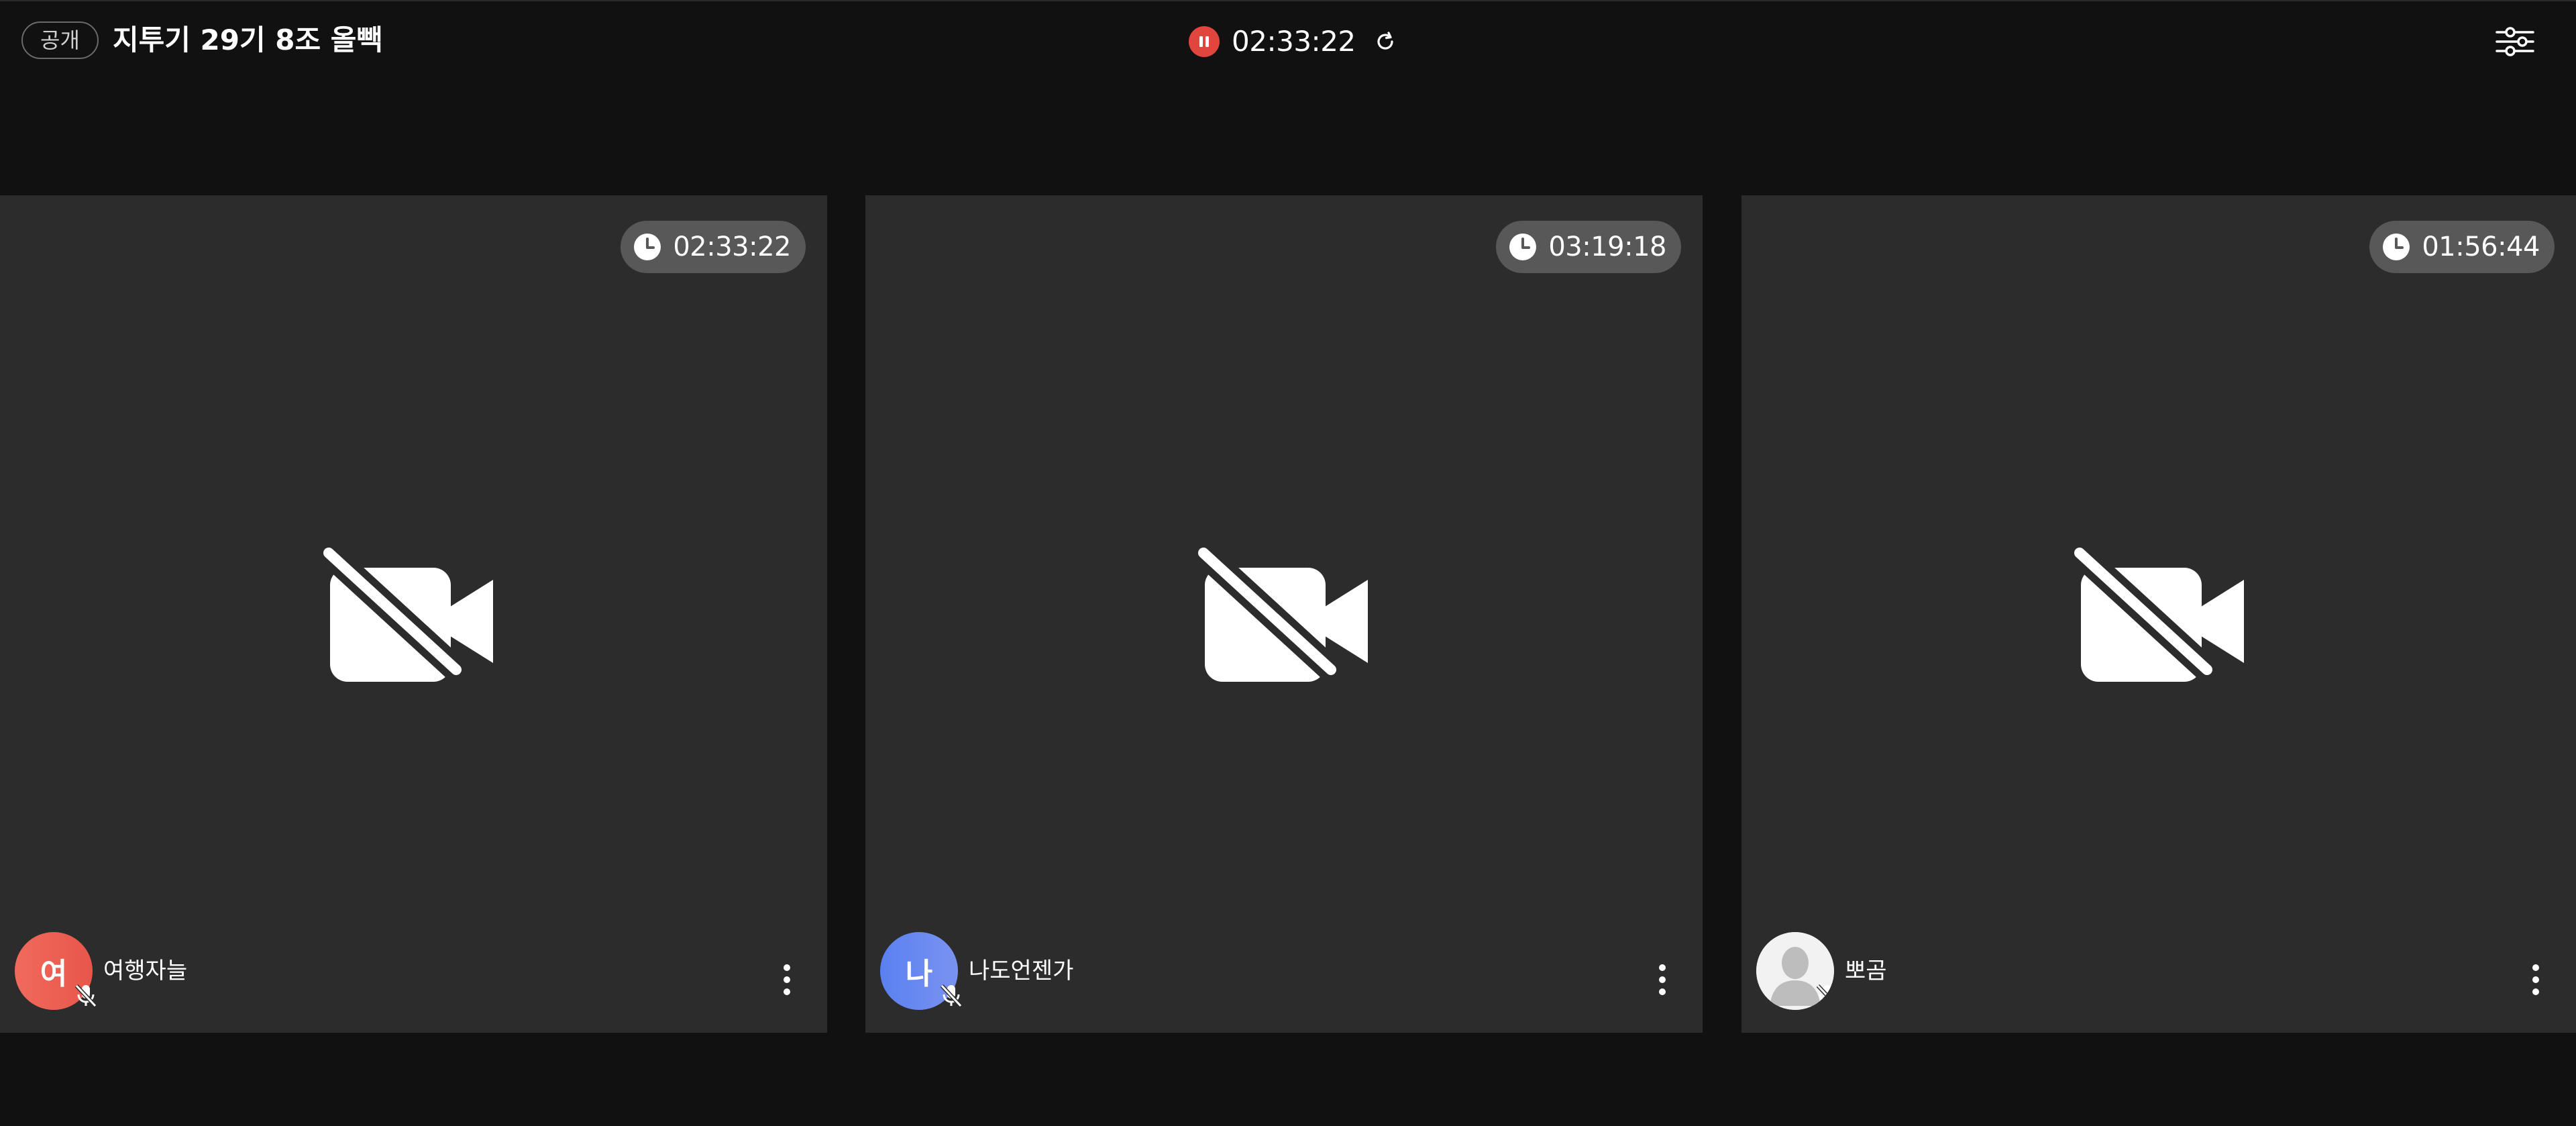 The height and width of the screenshot is (1126, 2576). I want to click on sliders-icon, so click(2515, 41).